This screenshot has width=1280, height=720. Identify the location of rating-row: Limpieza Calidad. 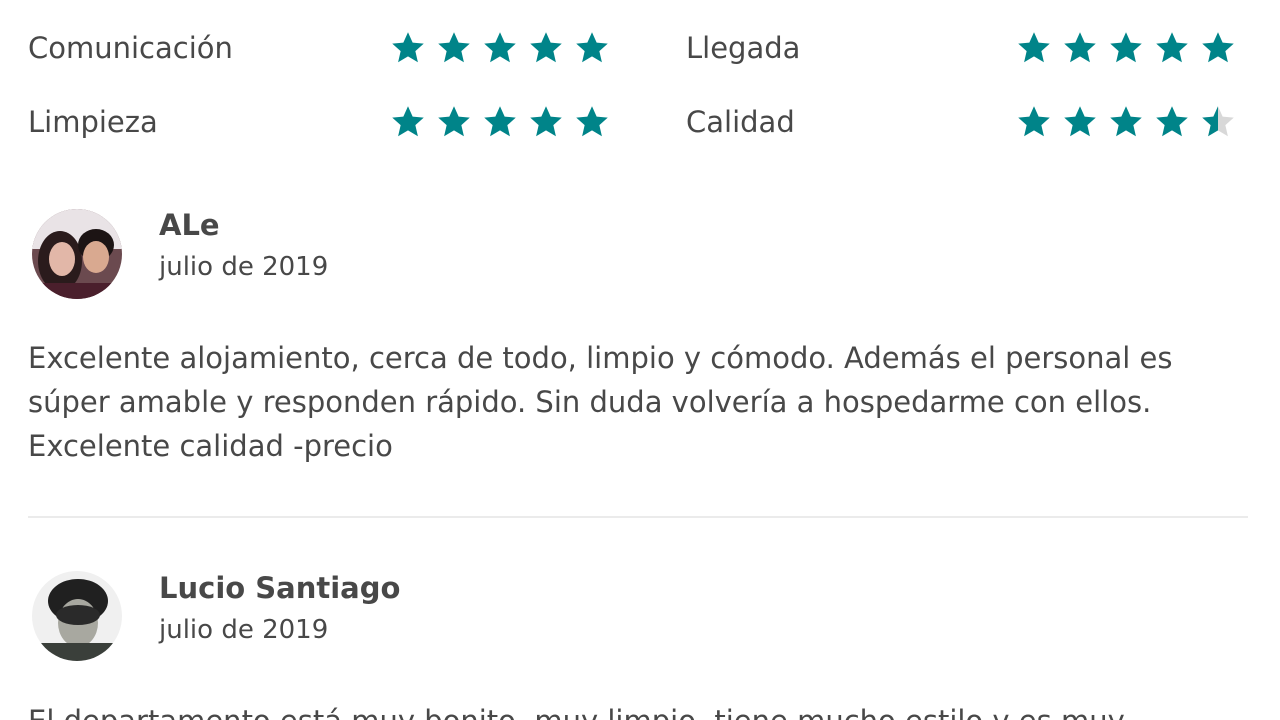
(640, 122).